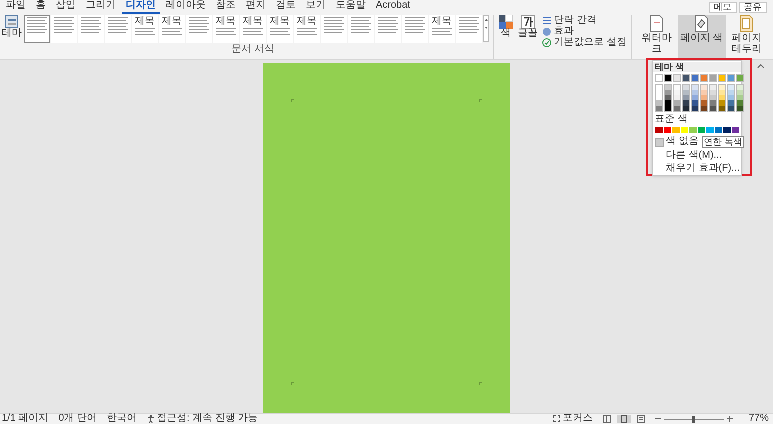  Describe the element at coordinates (694, 419) in the screenshot. I see `slider-thumb` at that location.